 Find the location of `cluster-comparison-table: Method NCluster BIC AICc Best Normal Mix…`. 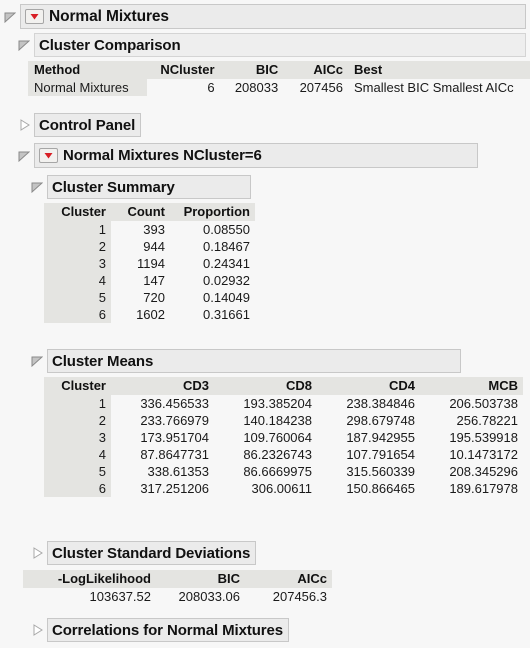

cluster-comparison-table: Method NCluster BIC AICc Best Normal Mix… is located at coordinates (279, 78).